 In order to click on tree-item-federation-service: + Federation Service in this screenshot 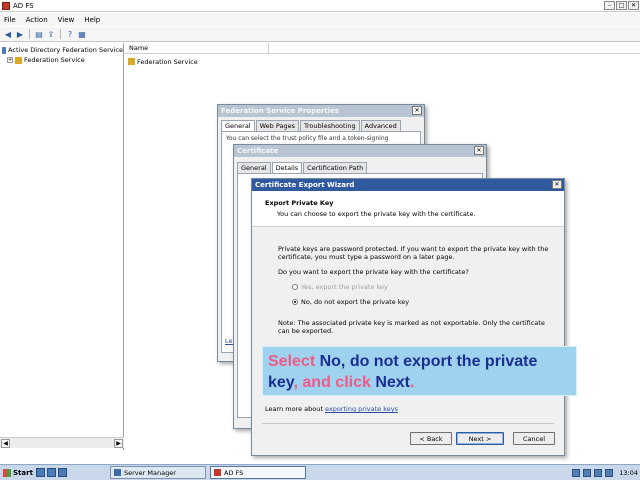, I will do `click(61, 60)`.